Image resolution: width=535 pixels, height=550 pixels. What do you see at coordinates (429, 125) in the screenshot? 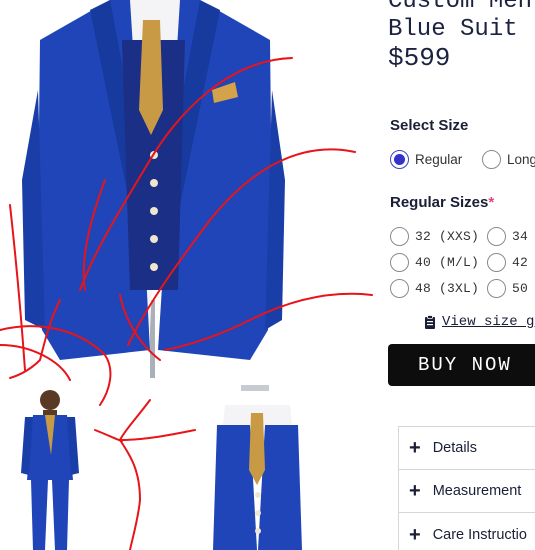
I see `select-size-label: Select Size` at bounding box center [429, 125].